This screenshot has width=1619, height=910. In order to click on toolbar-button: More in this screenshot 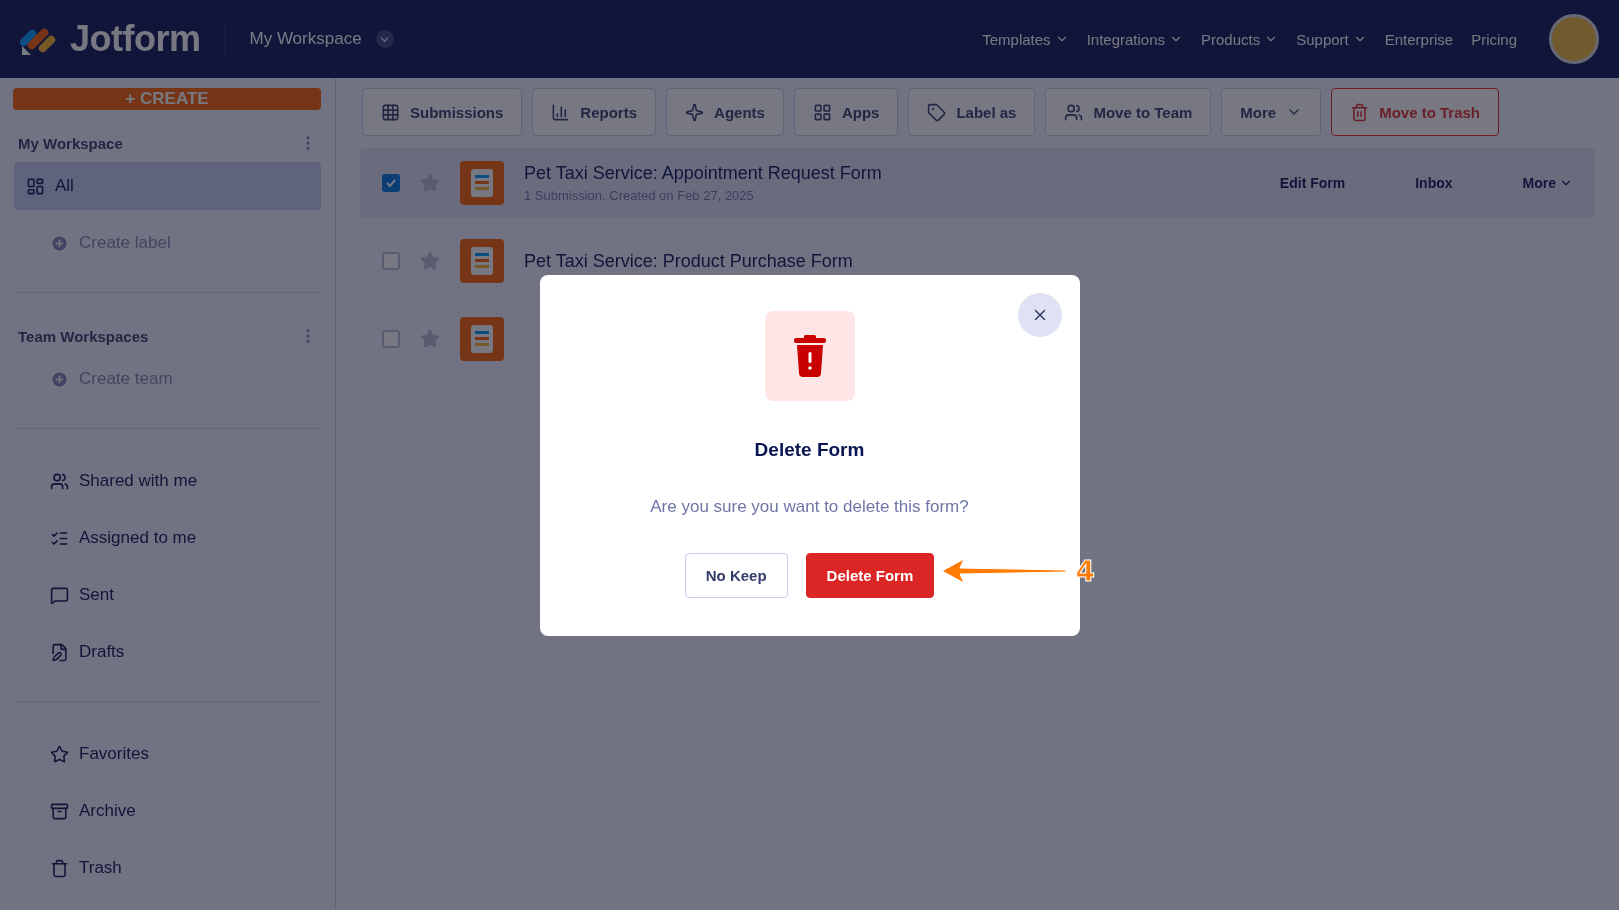, I will do `click(1271, 112)`.